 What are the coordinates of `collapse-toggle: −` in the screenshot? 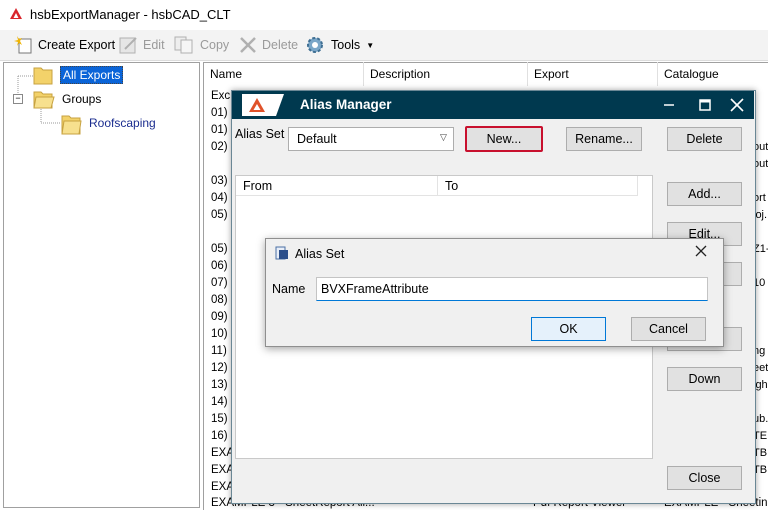 It's located at (18, 99).